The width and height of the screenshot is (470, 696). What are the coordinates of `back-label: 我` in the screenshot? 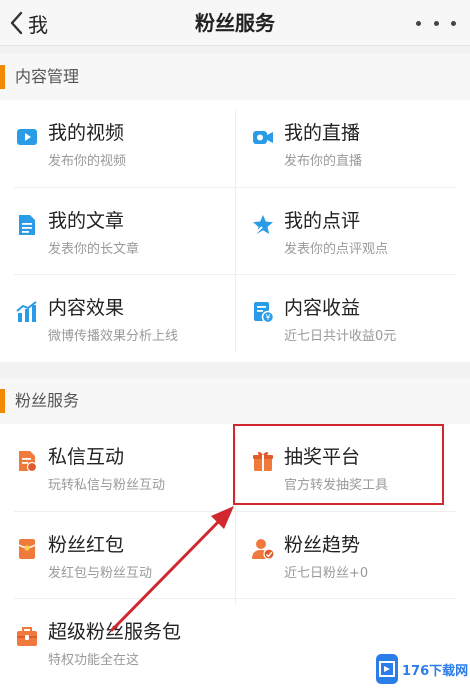 It's located at (38, 24).